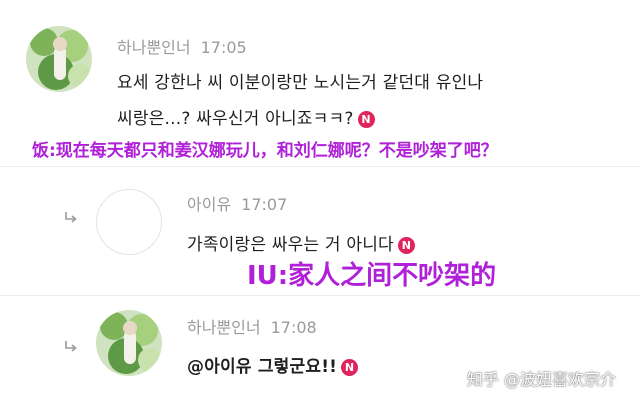 The width and height of the screenshot is (640, 404). I want to click on watermark: 知乎 @波妞喜欢宗介, so click(541, 379).